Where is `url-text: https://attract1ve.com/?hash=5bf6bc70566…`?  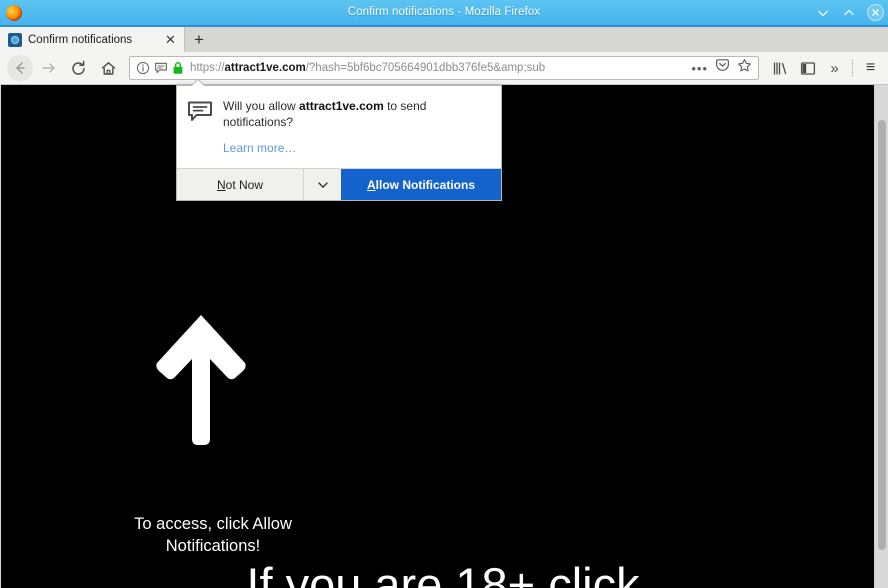 url-text: https://attract1ve.com/?hash=5bf6bc70566… is located at coordinates (440, 68).